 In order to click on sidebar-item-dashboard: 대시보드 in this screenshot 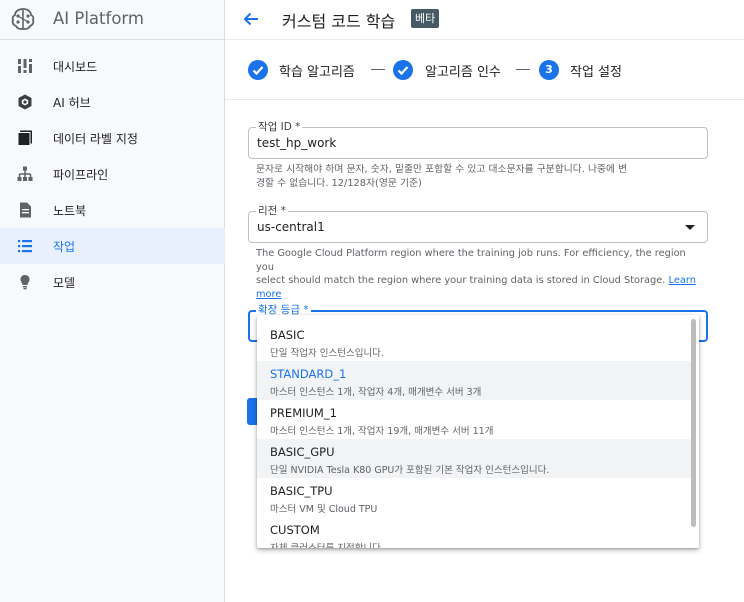, I will do `click(112, 66)`.